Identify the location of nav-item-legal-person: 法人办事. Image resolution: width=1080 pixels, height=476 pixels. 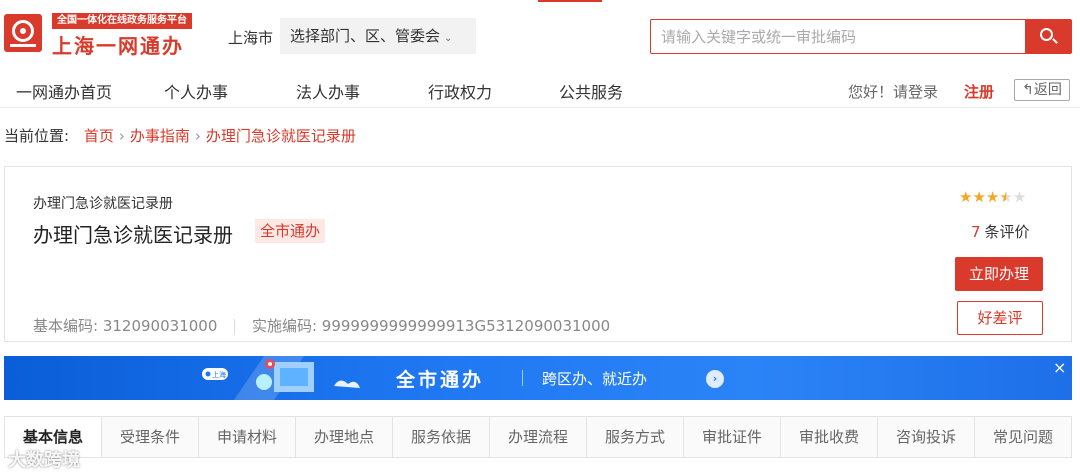
(328, 91).